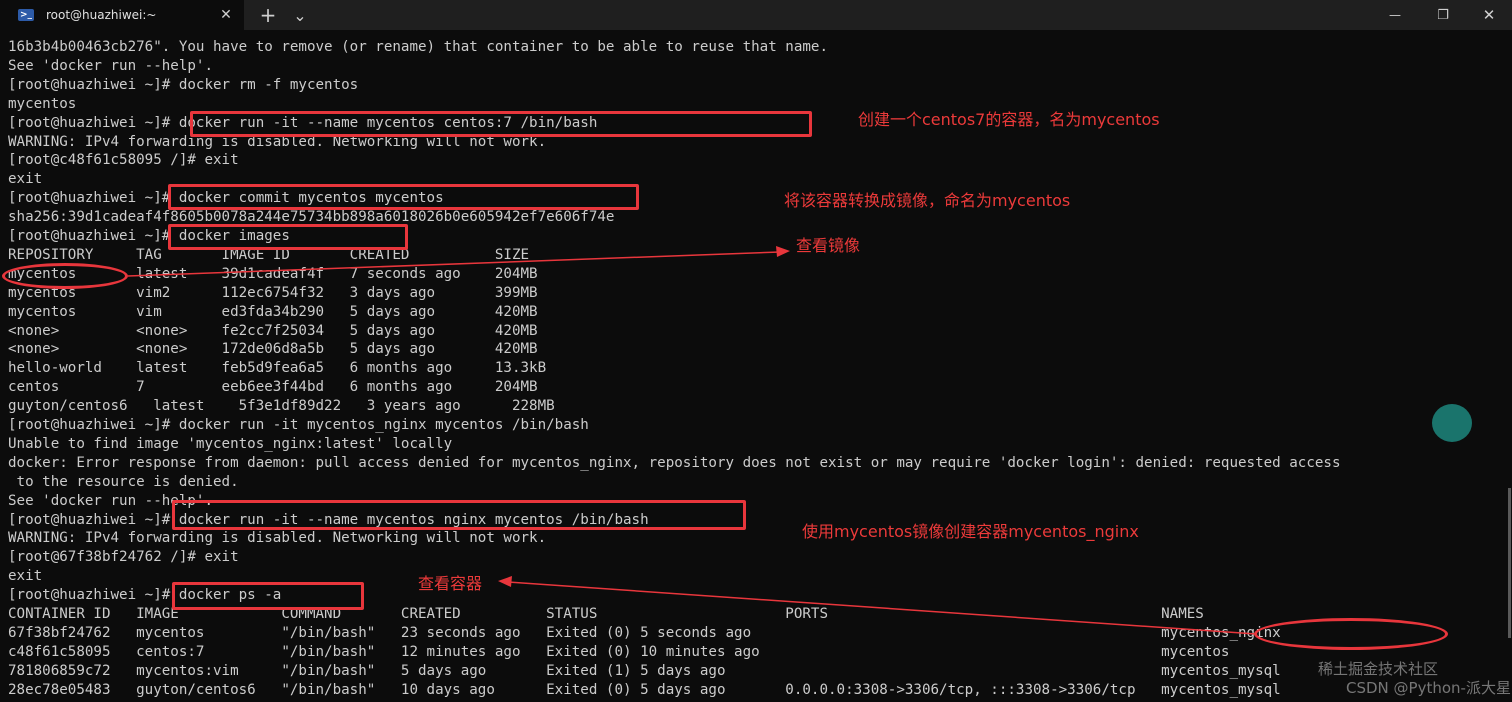  Describe the element at coordinates (450, 583) in the screenshot. I see `note-view-containers: 查看容器` at that location.